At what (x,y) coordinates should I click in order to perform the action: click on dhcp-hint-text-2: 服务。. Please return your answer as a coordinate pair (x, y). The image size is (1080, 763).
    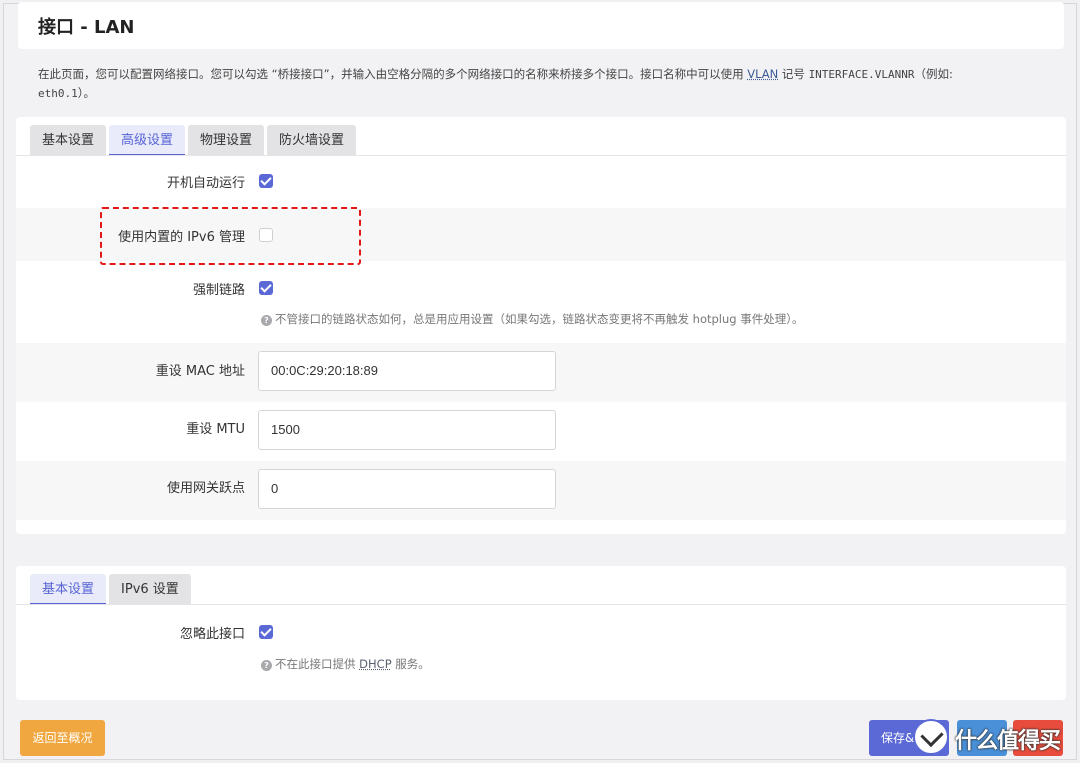
    Looking at the image, I should click on (410, 664).